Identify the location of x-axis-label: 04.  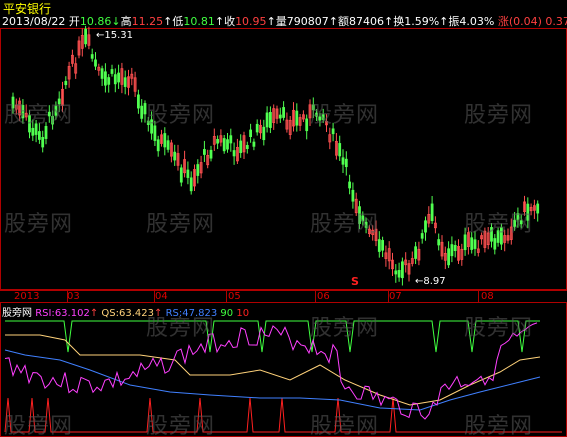
(161, 296).